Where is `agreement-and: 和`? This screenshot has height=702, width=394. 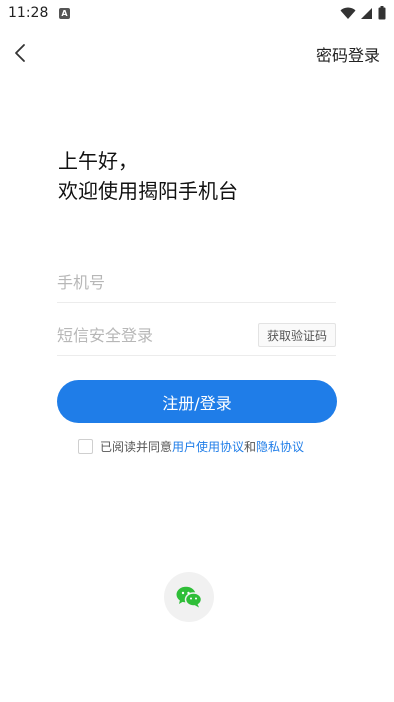
agreement-and: 和 is located at coordinates (250, 447).